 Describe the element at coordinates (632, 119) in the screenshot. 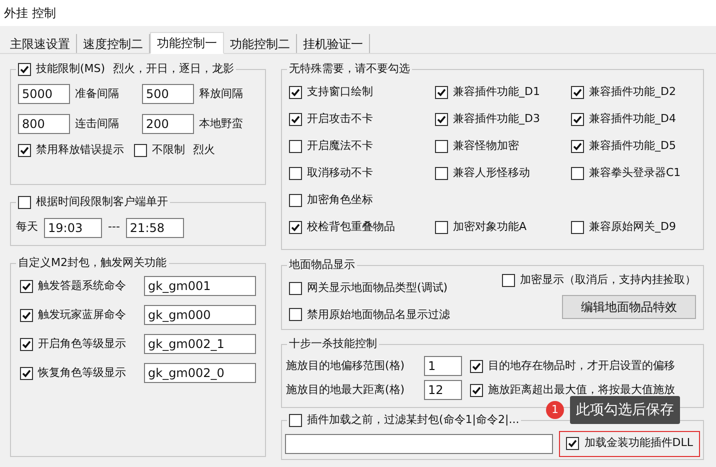

I see `checkbox-label: 兼容插件功能_D4` at that location.